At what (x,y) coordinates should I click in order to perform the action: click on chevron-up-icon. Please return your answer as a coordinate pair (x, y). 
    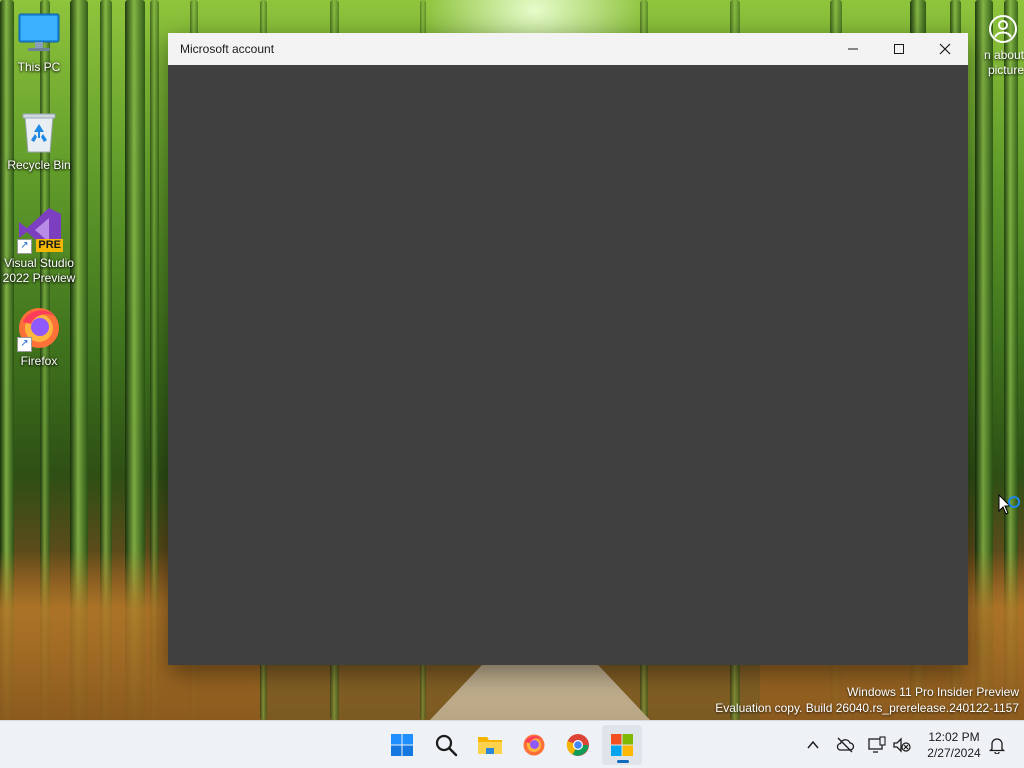
    Looking at the image, I should click on (813, 744).